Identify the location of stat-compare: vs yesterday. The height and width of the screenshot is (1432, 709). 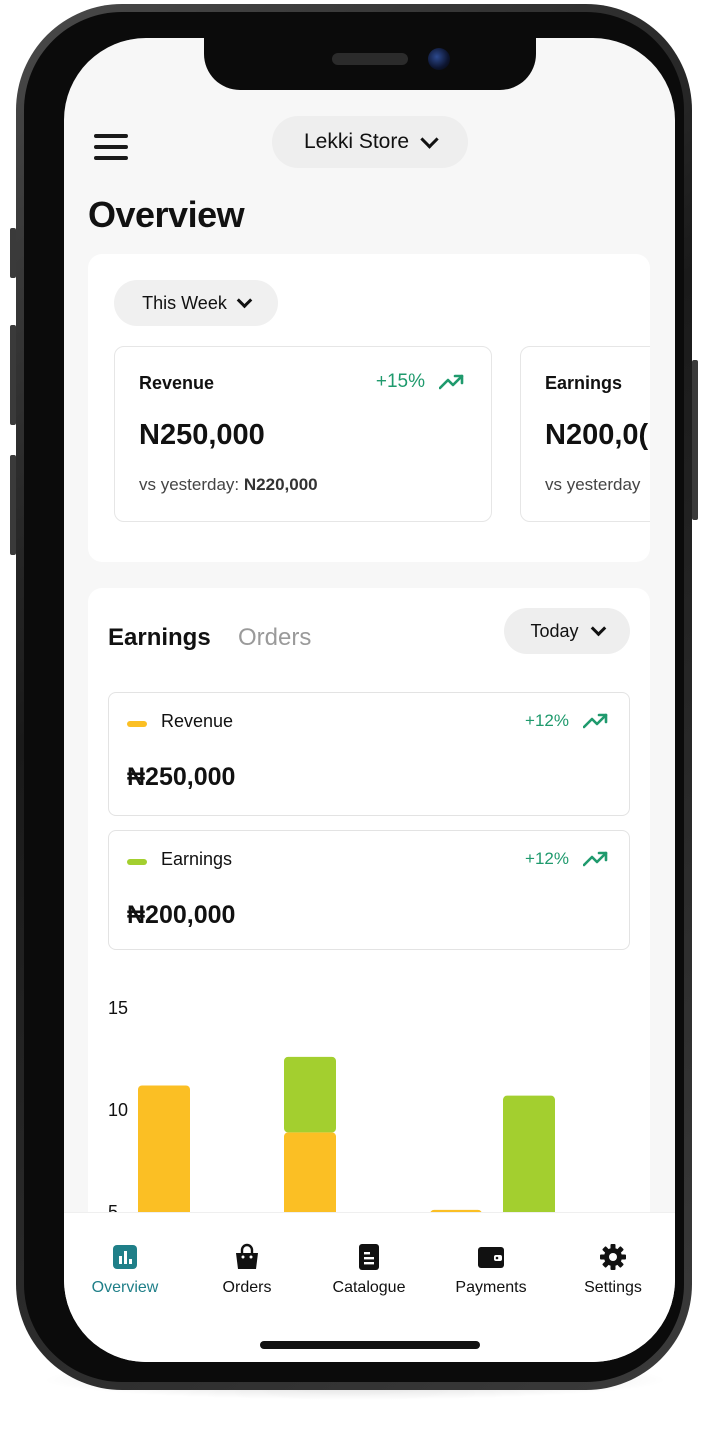
(592, 485).